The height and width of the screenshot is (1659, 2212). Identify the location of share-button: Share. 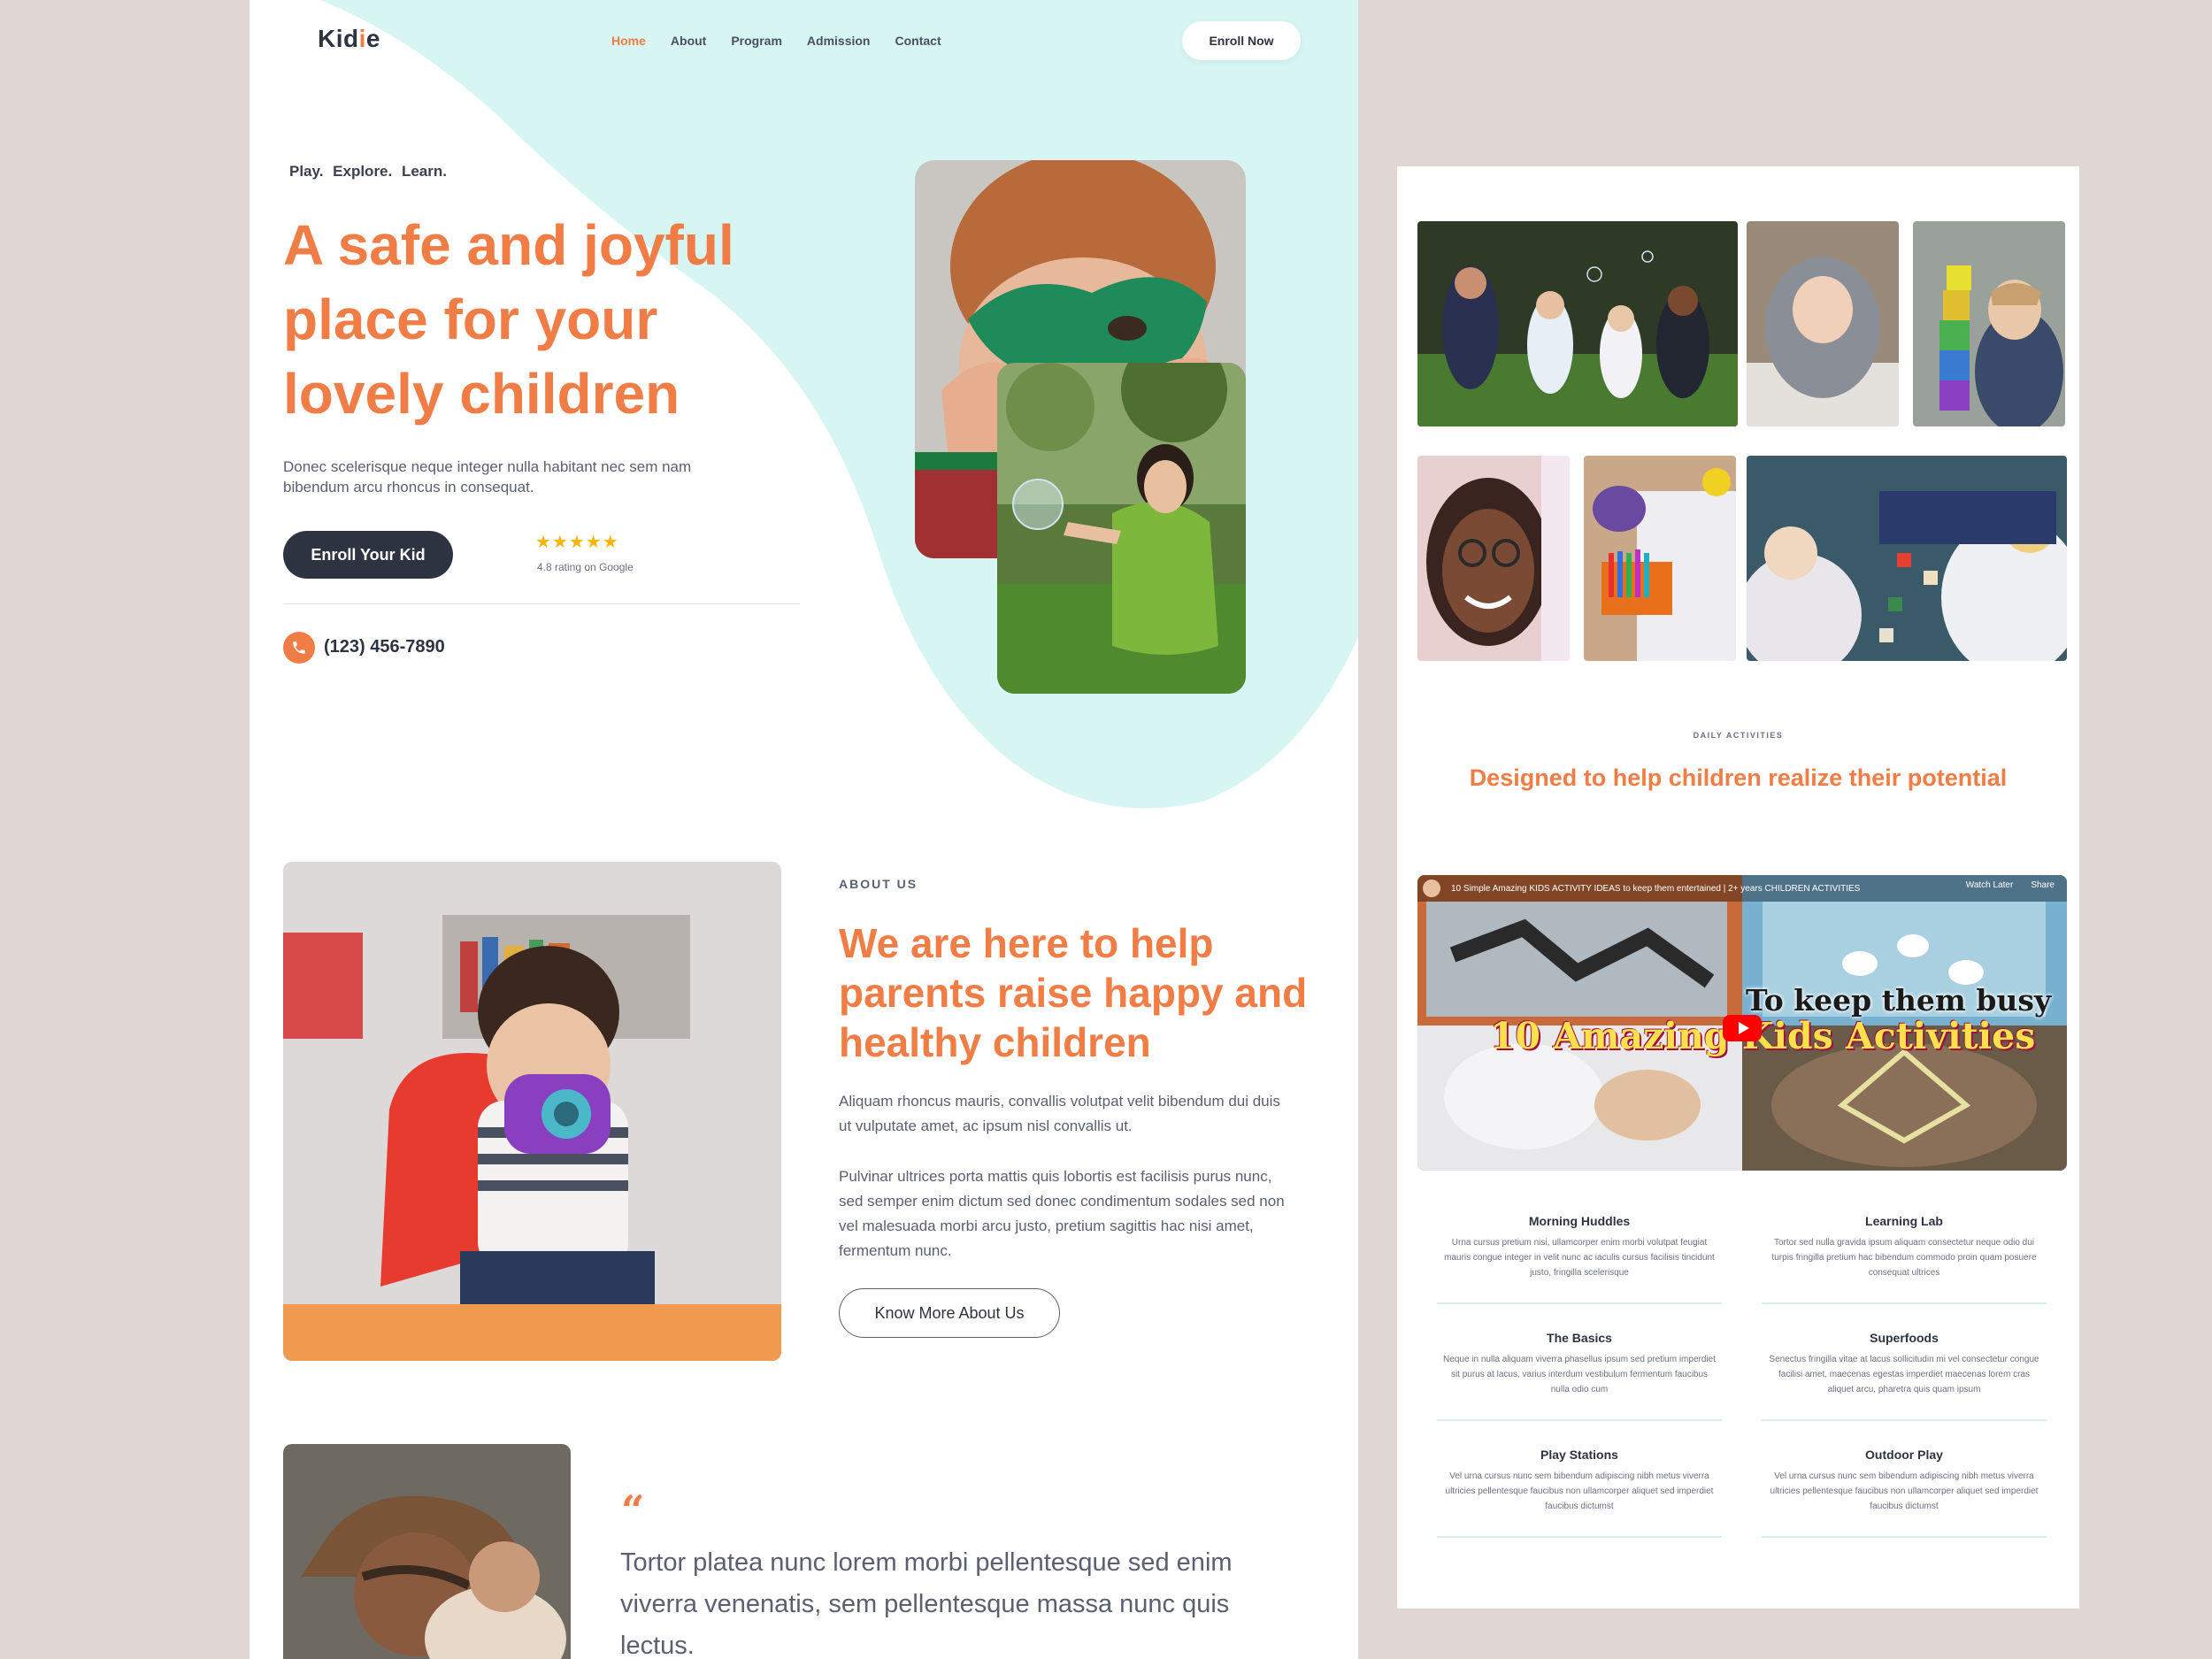
(2043, 885).